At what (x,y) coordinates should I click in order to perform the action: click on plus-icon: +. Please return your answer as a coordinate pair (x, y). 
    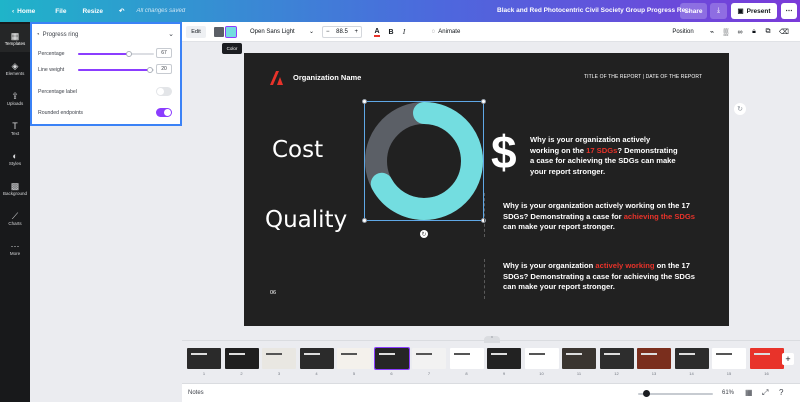
    Looking at the image, I should click on (356, 32).